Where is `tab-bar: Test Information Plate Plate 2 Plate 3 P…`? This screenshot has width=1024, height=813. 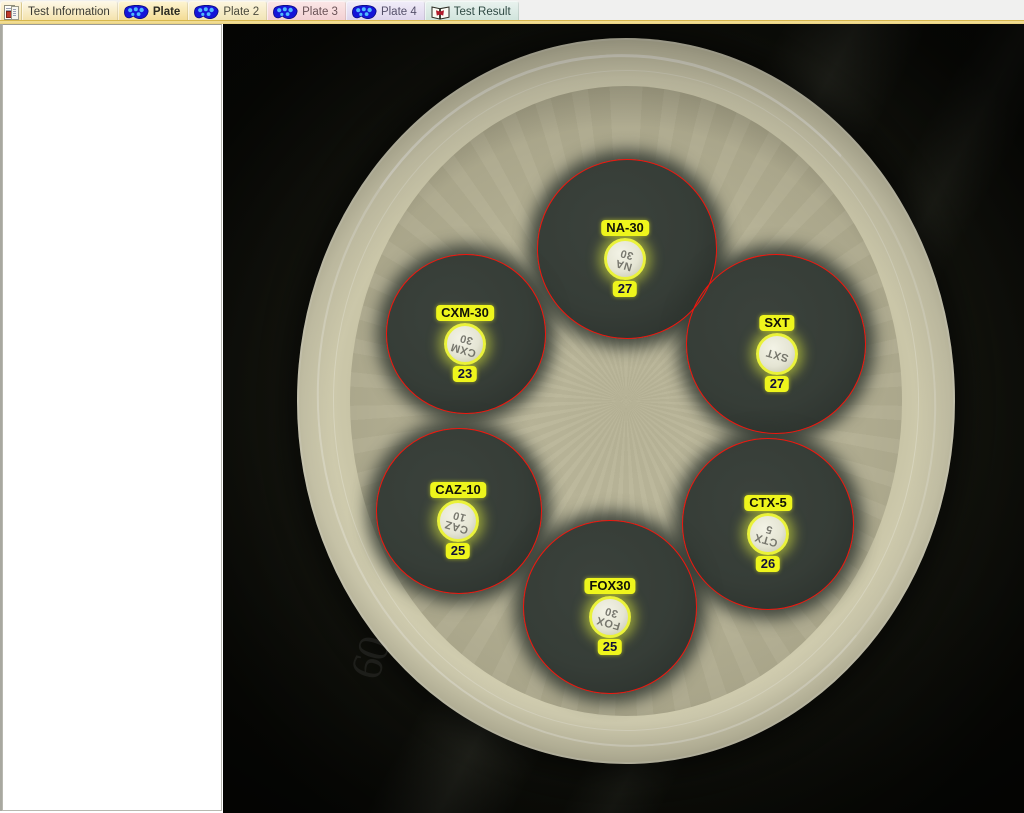
tab-bar: Test Information Plate Plate 2 Plate 3 P… is located at coordinates (512, 12).